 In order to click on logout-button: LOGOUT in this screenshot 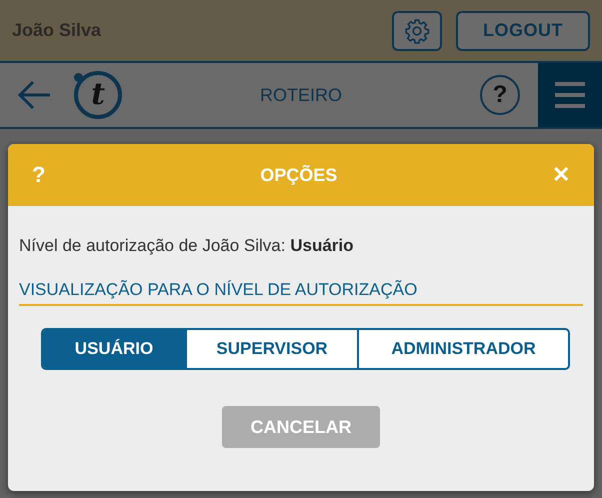, I will do `click(523, 30)`.